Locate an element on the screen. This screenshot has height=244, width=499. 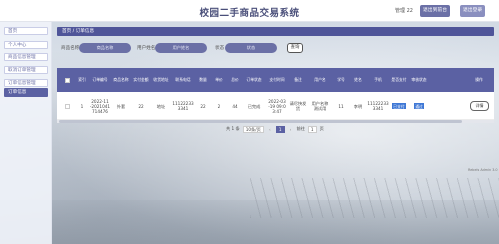
horizontal-scrollbar is located at coordinates (275, 121).